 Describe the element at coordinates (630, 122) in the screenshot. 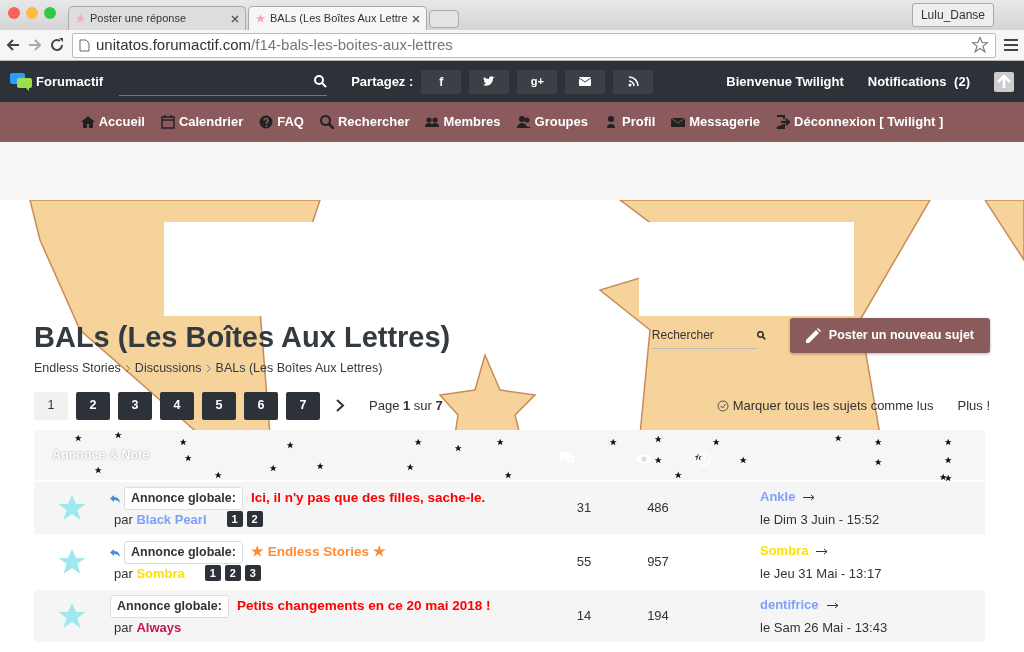

I see `nav-link-item: Profil` at that location.